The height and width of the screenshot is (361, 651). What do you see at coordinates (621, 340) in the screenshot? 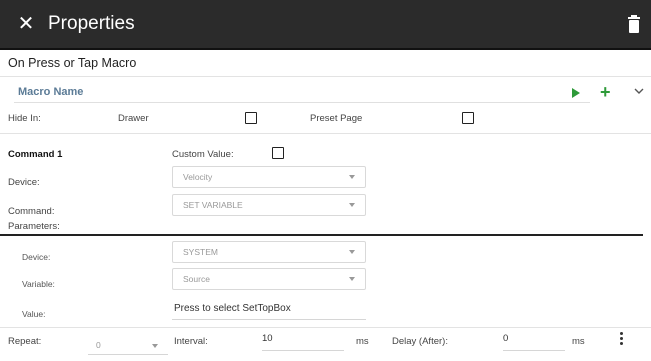
I see `more-vertical-icon` at bounding box center [621, 340].